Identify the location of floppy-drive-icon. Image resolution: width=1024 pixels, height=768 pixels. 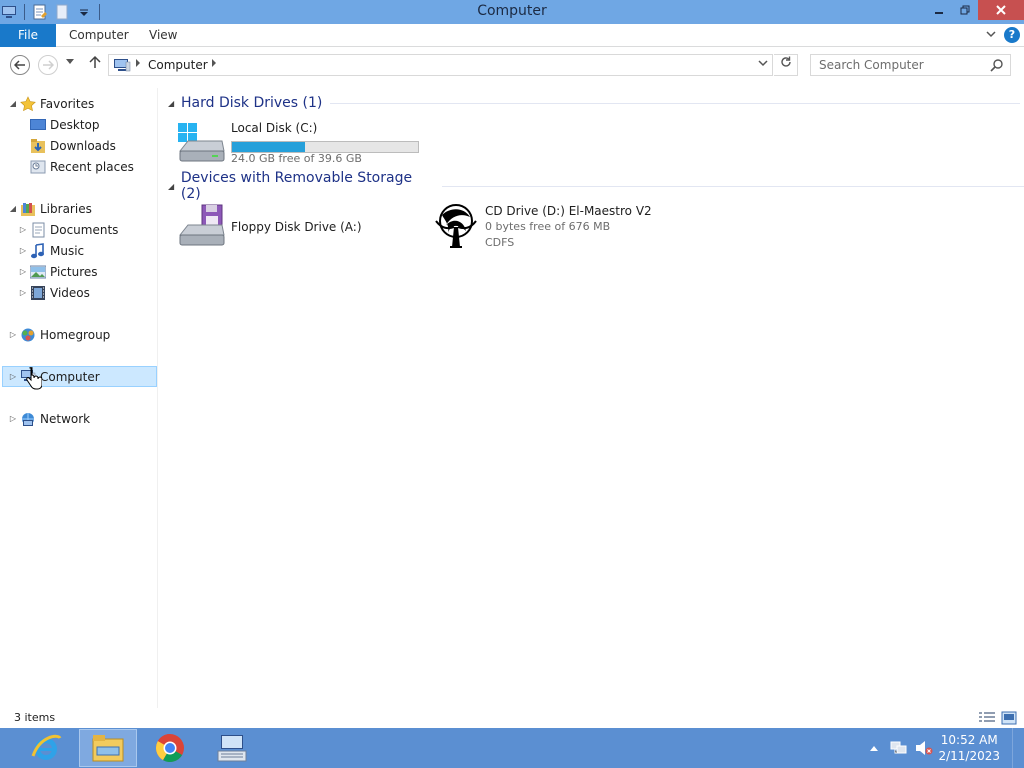
(203, 226).